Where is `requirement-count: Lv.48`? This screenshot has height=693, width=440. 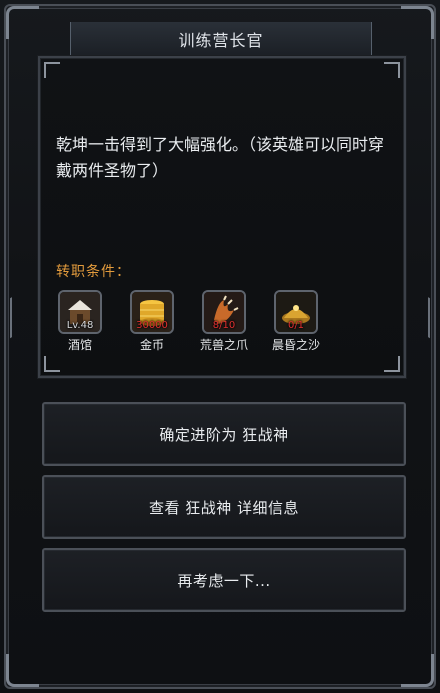 requirement-count: Lv.48 is located at coordinates (80, 325).